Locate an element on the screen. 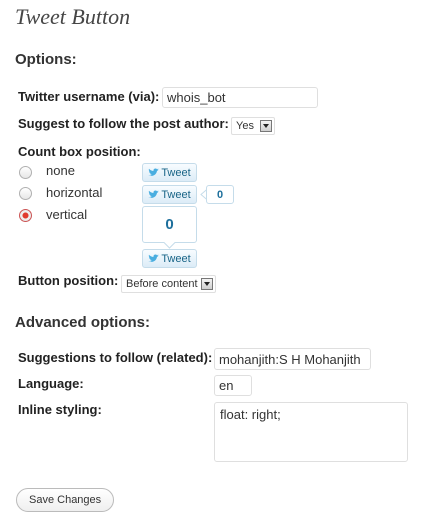  vertical-count-pointer is located at coordinates (169, 245).